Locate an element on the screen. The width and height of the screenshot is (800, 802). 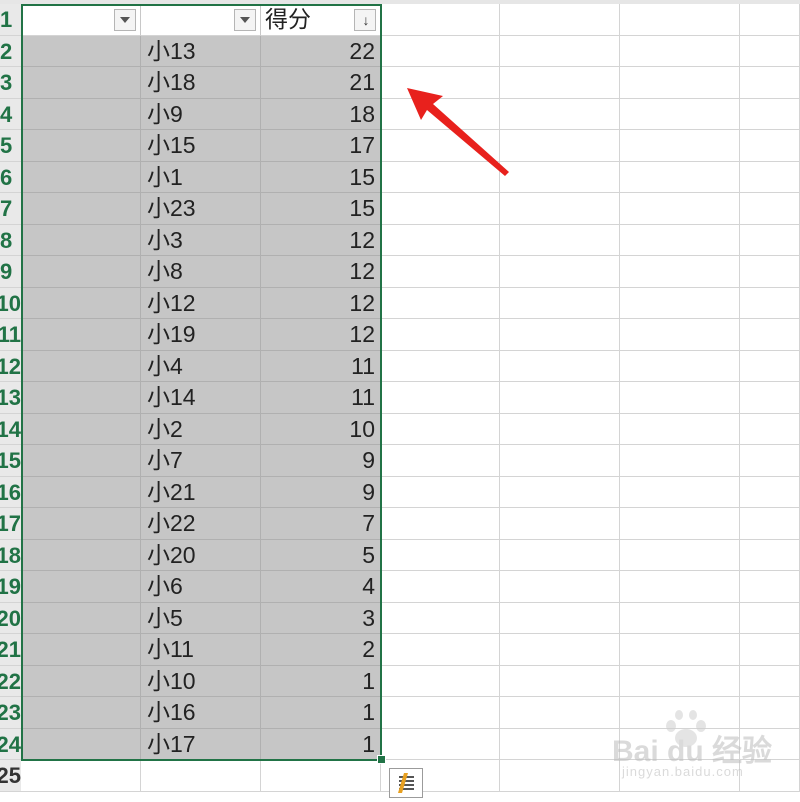
header-cell-b is located at coordinates (201, 20).